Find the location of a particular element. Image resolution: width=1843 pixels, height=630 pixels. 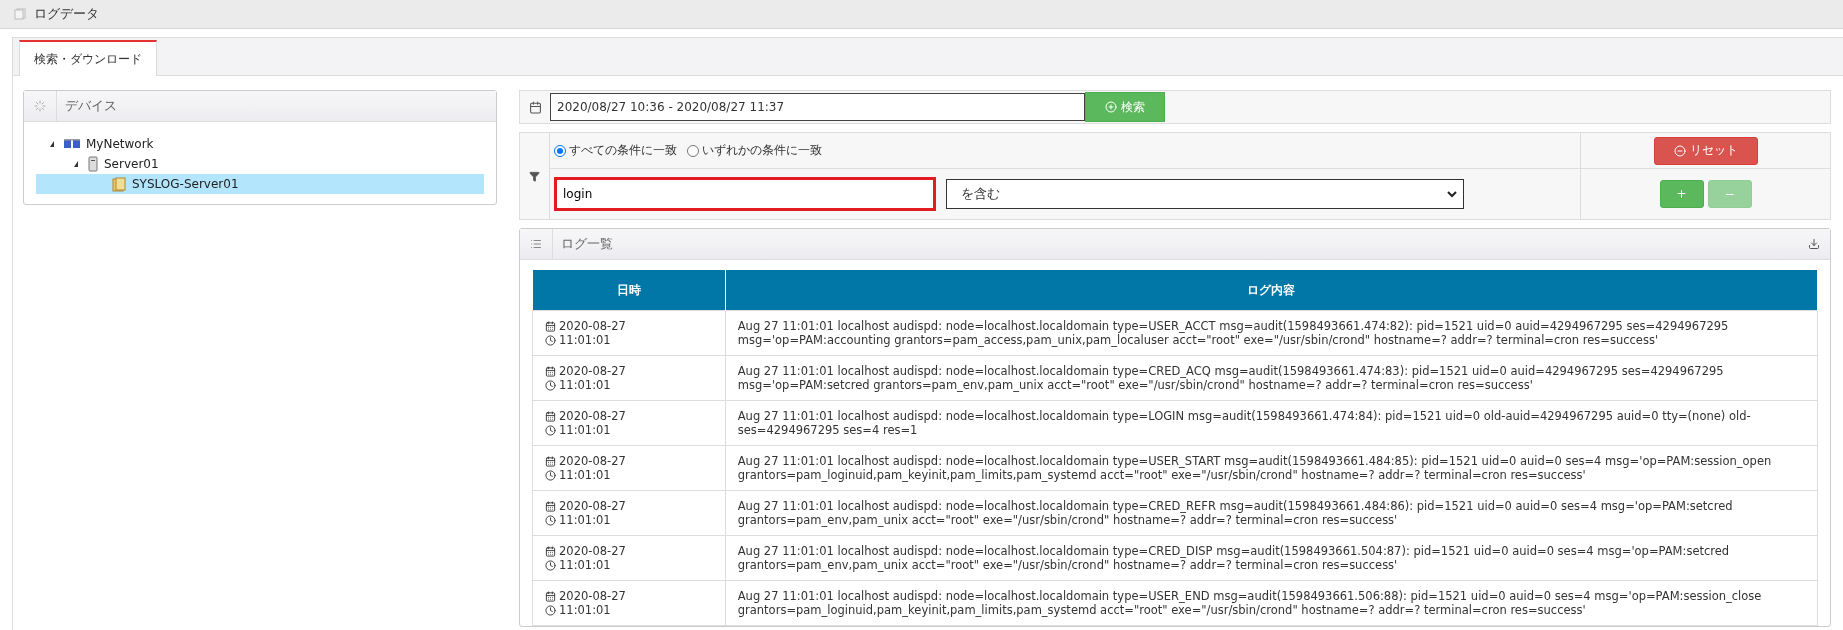

tab: 検索・ダウンロード is located at coordinates (88, 58).